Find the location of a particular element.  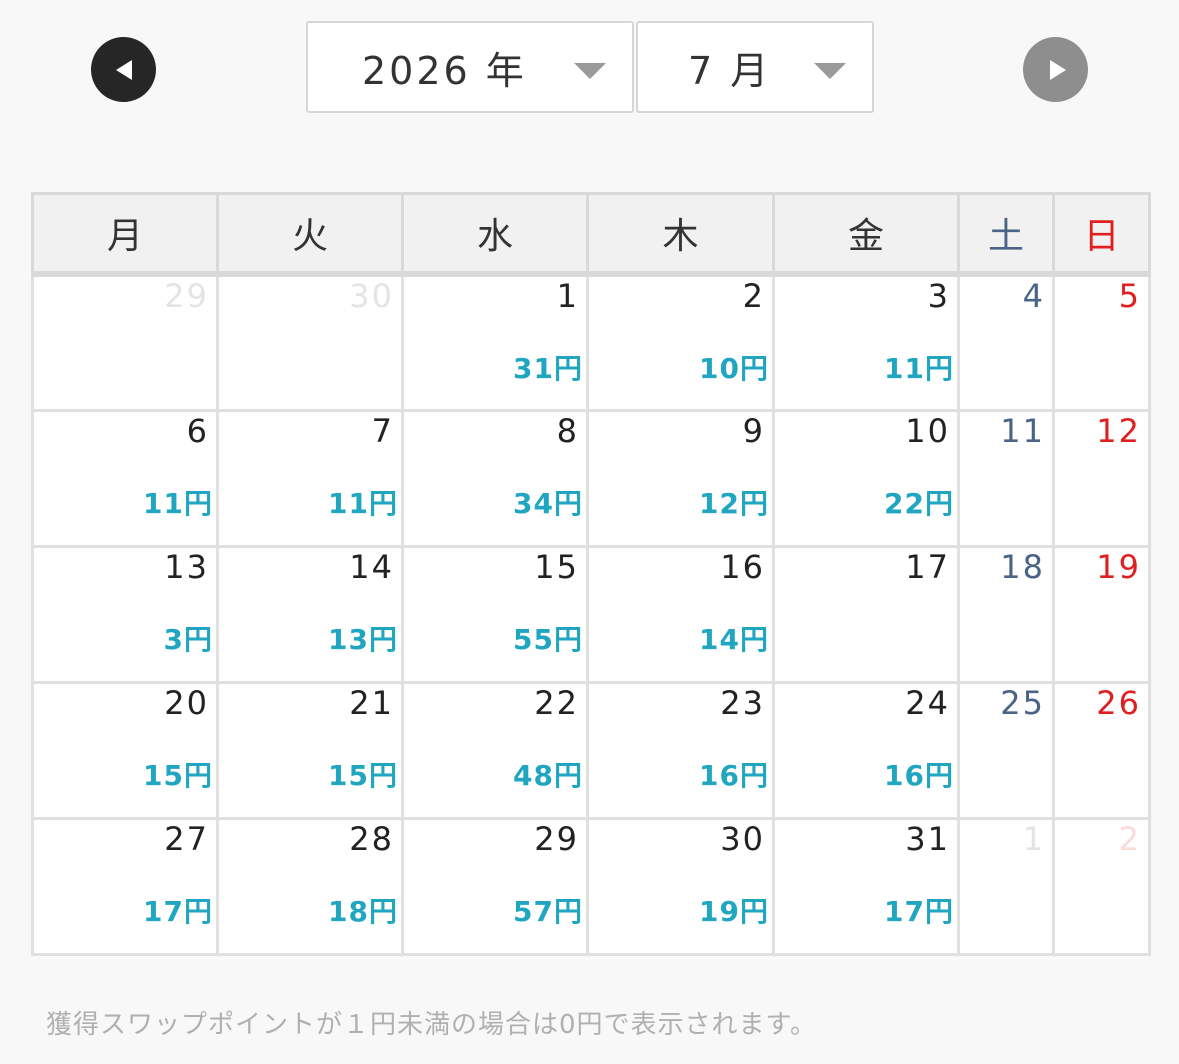

year-select-value: 2026 年 is located at coordinates (444, 70).